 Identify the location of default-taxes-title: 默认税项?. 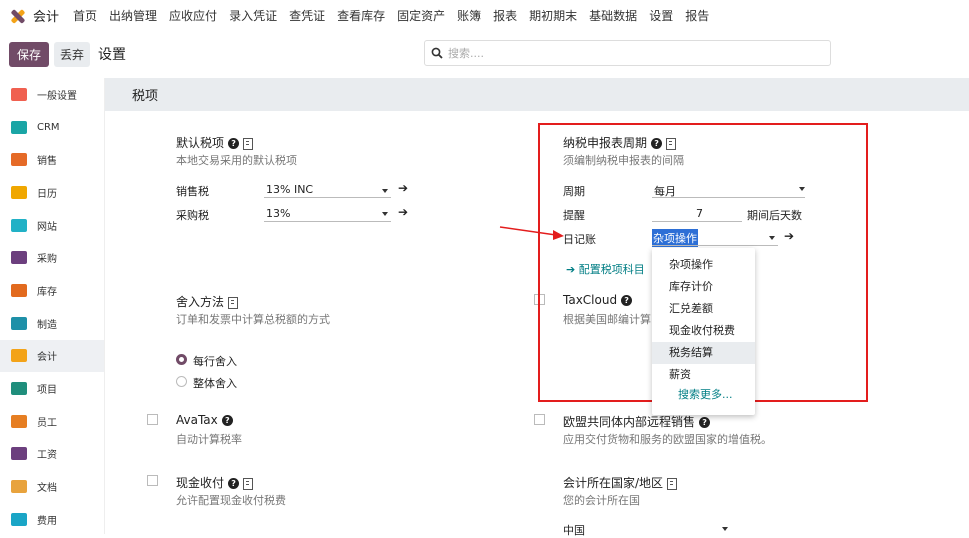
(215, 142).